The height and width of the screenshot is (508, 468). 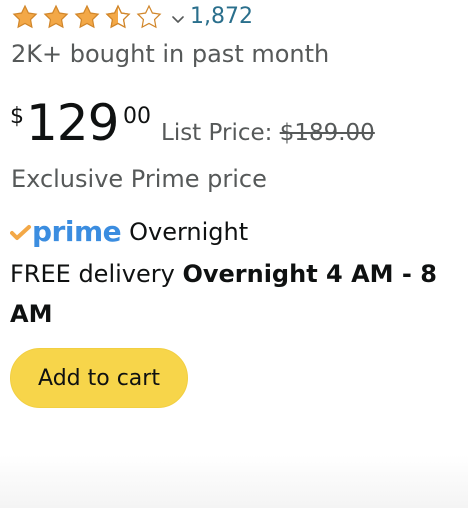 What do you see at coordinates (232, 294) in the screenshot?
I see `delivery-message: FREE delivery Overnight 4 AM - 8 AM` at bounding box center [232, 294].